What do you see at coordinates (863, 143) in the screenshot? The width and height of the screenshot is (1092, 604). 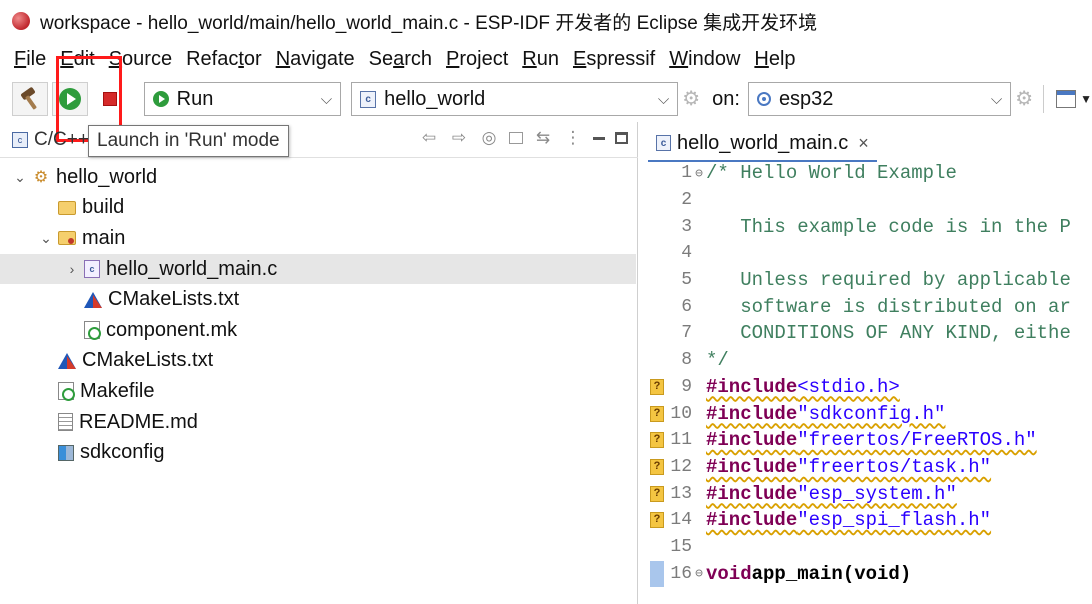 I see `close-icon: ×` at bounding box center [863, 143].